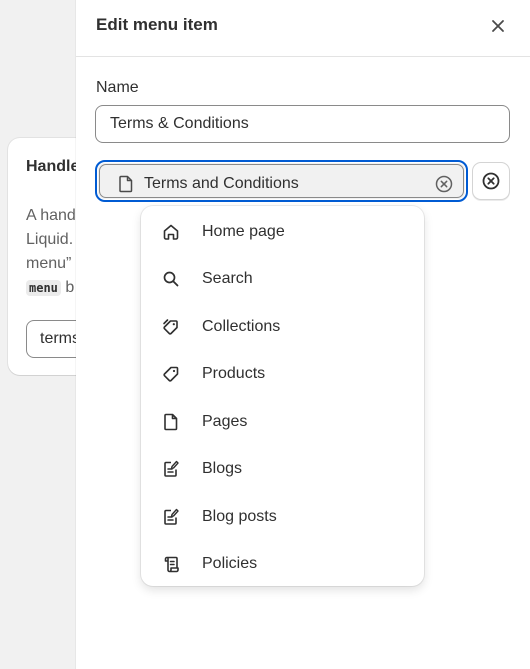 This screenshot has height=669, width=530. I want to click on dropdown-item-label: Search, so click(227, 279).